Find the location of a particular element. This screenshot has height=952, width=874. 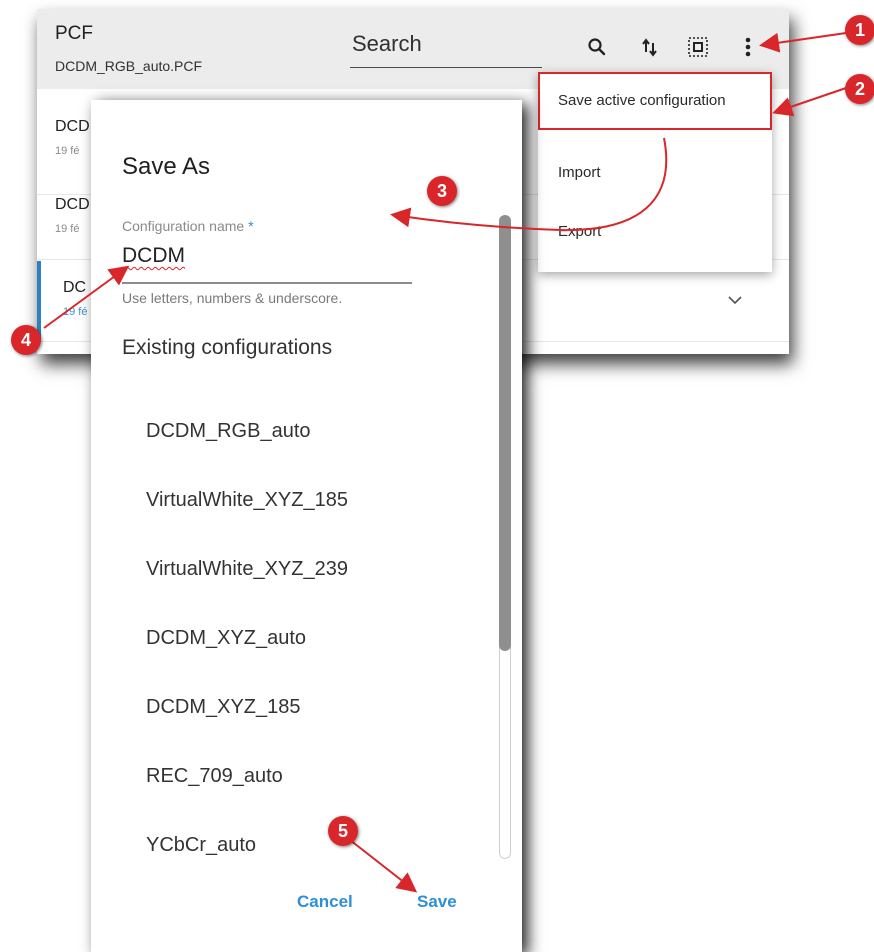

menu-item-save-active-configuration: Save active configuration is located at coordinates (642, 100).